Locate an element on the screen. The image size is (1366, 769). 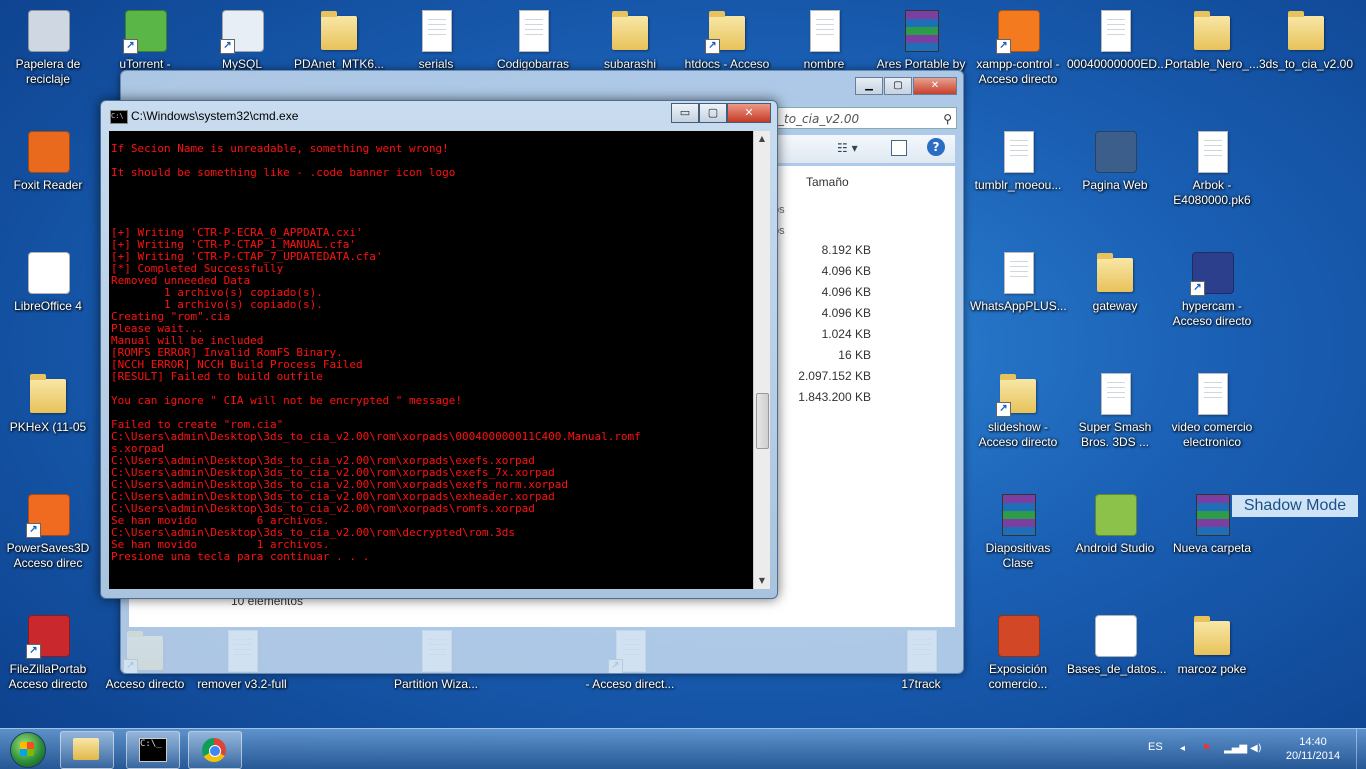
hypercam-icon: ↗ is located at coordinates (1212, 272).